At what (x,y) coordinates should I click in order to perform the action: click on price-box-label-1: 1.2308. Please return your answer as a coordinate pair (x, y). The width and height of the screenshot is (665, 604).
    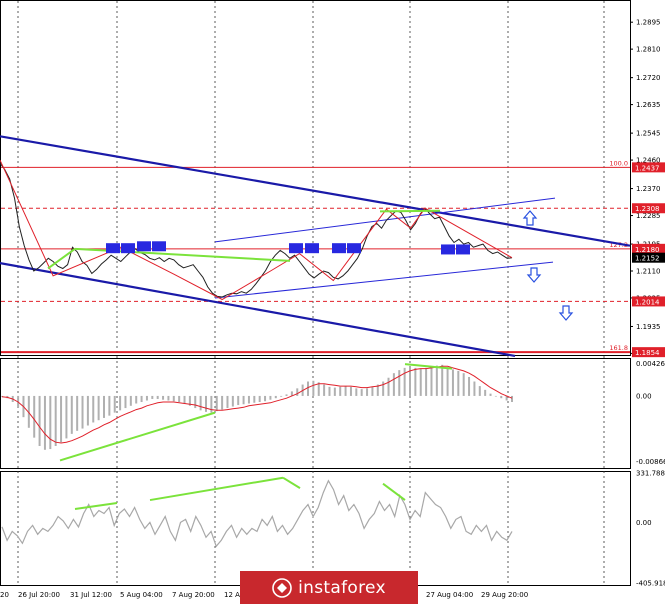
    Looking at the image, I should click on (647, 209).